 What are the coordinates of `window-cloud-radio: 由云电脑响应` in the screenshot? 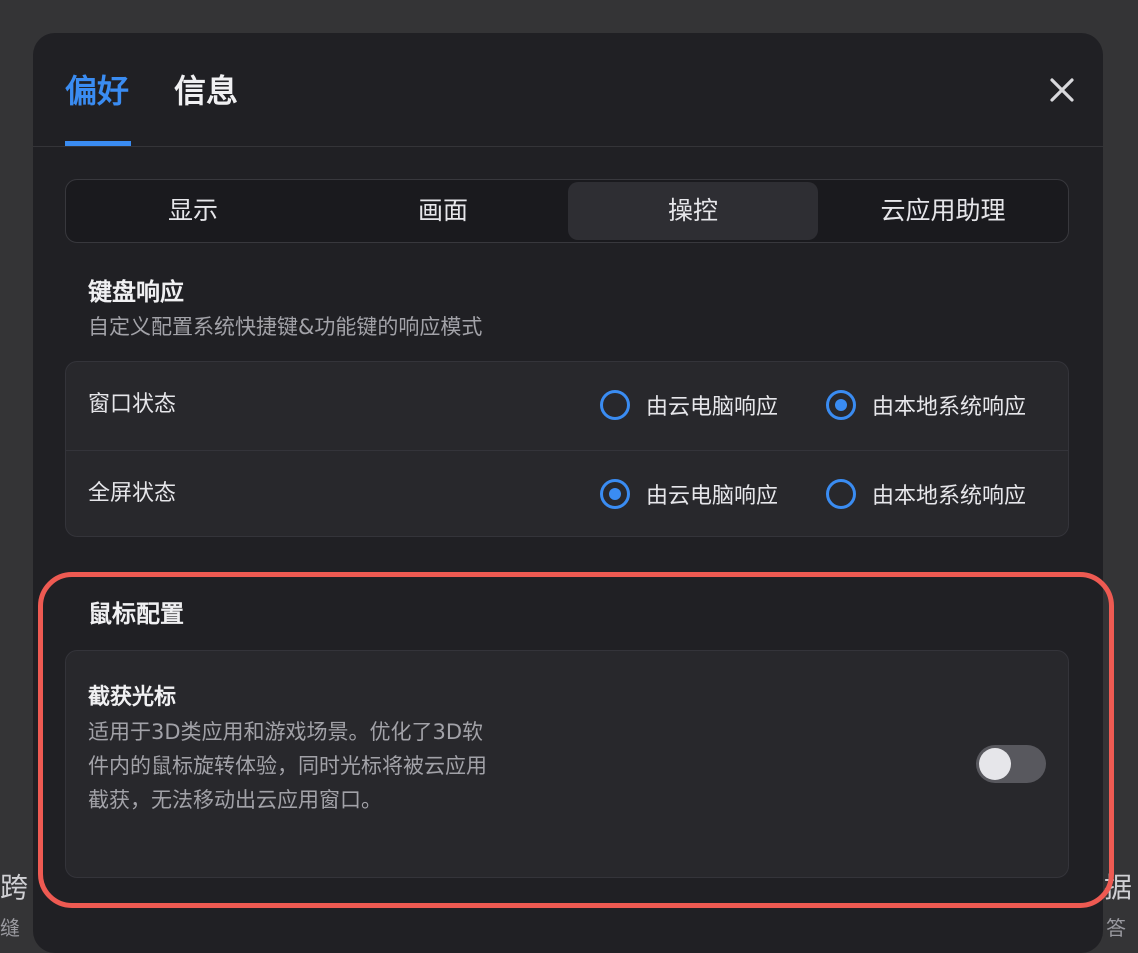 It's located at (689, 405).